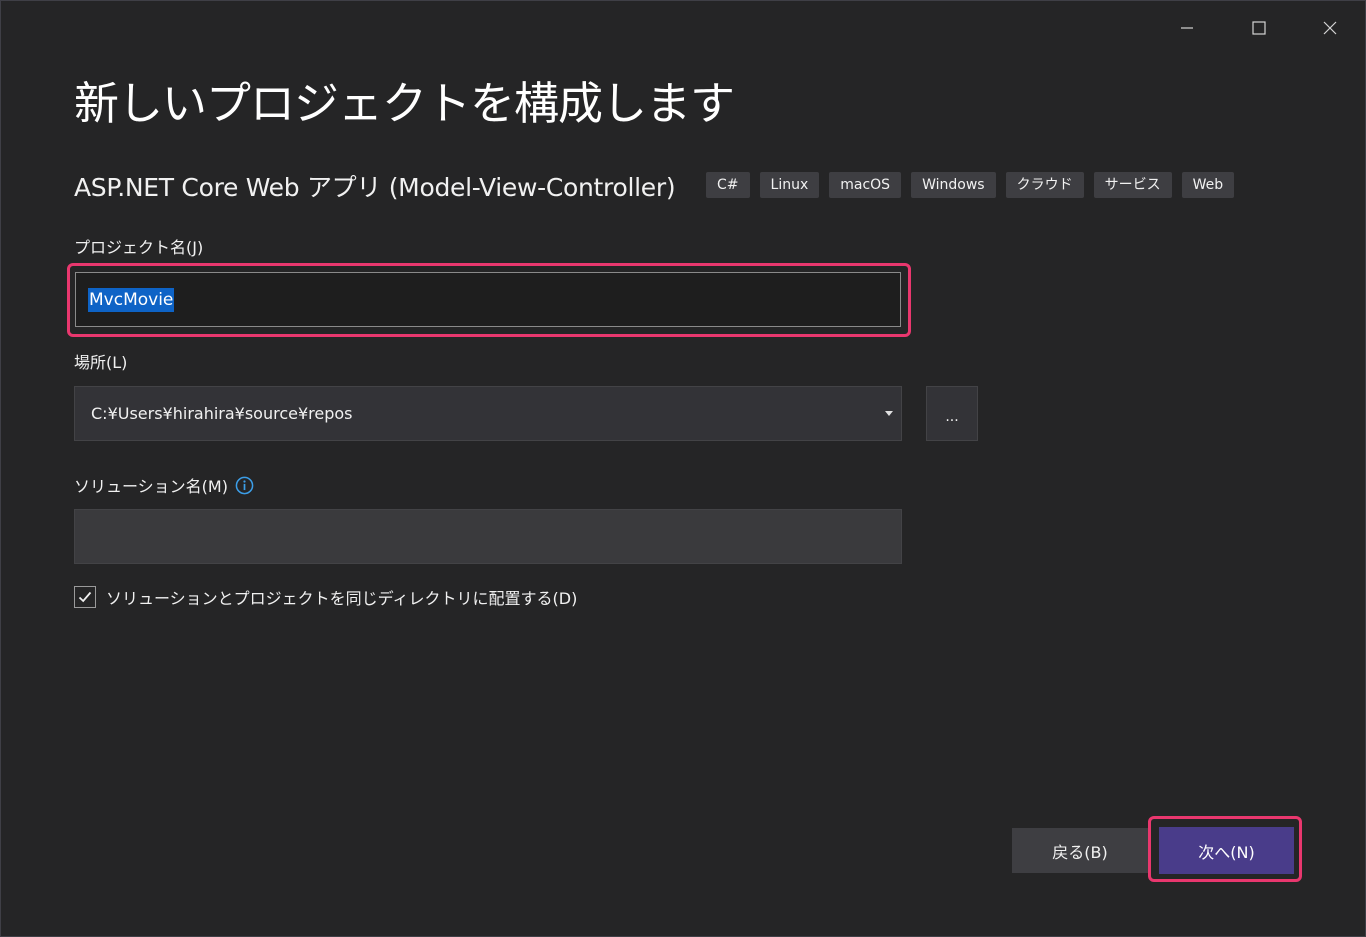 The image size is (1366, 937). What do you see at coordinates (101, 362) in the screenshot?
I see `location-label: 場所(L)` at bounding box center [101, 362].